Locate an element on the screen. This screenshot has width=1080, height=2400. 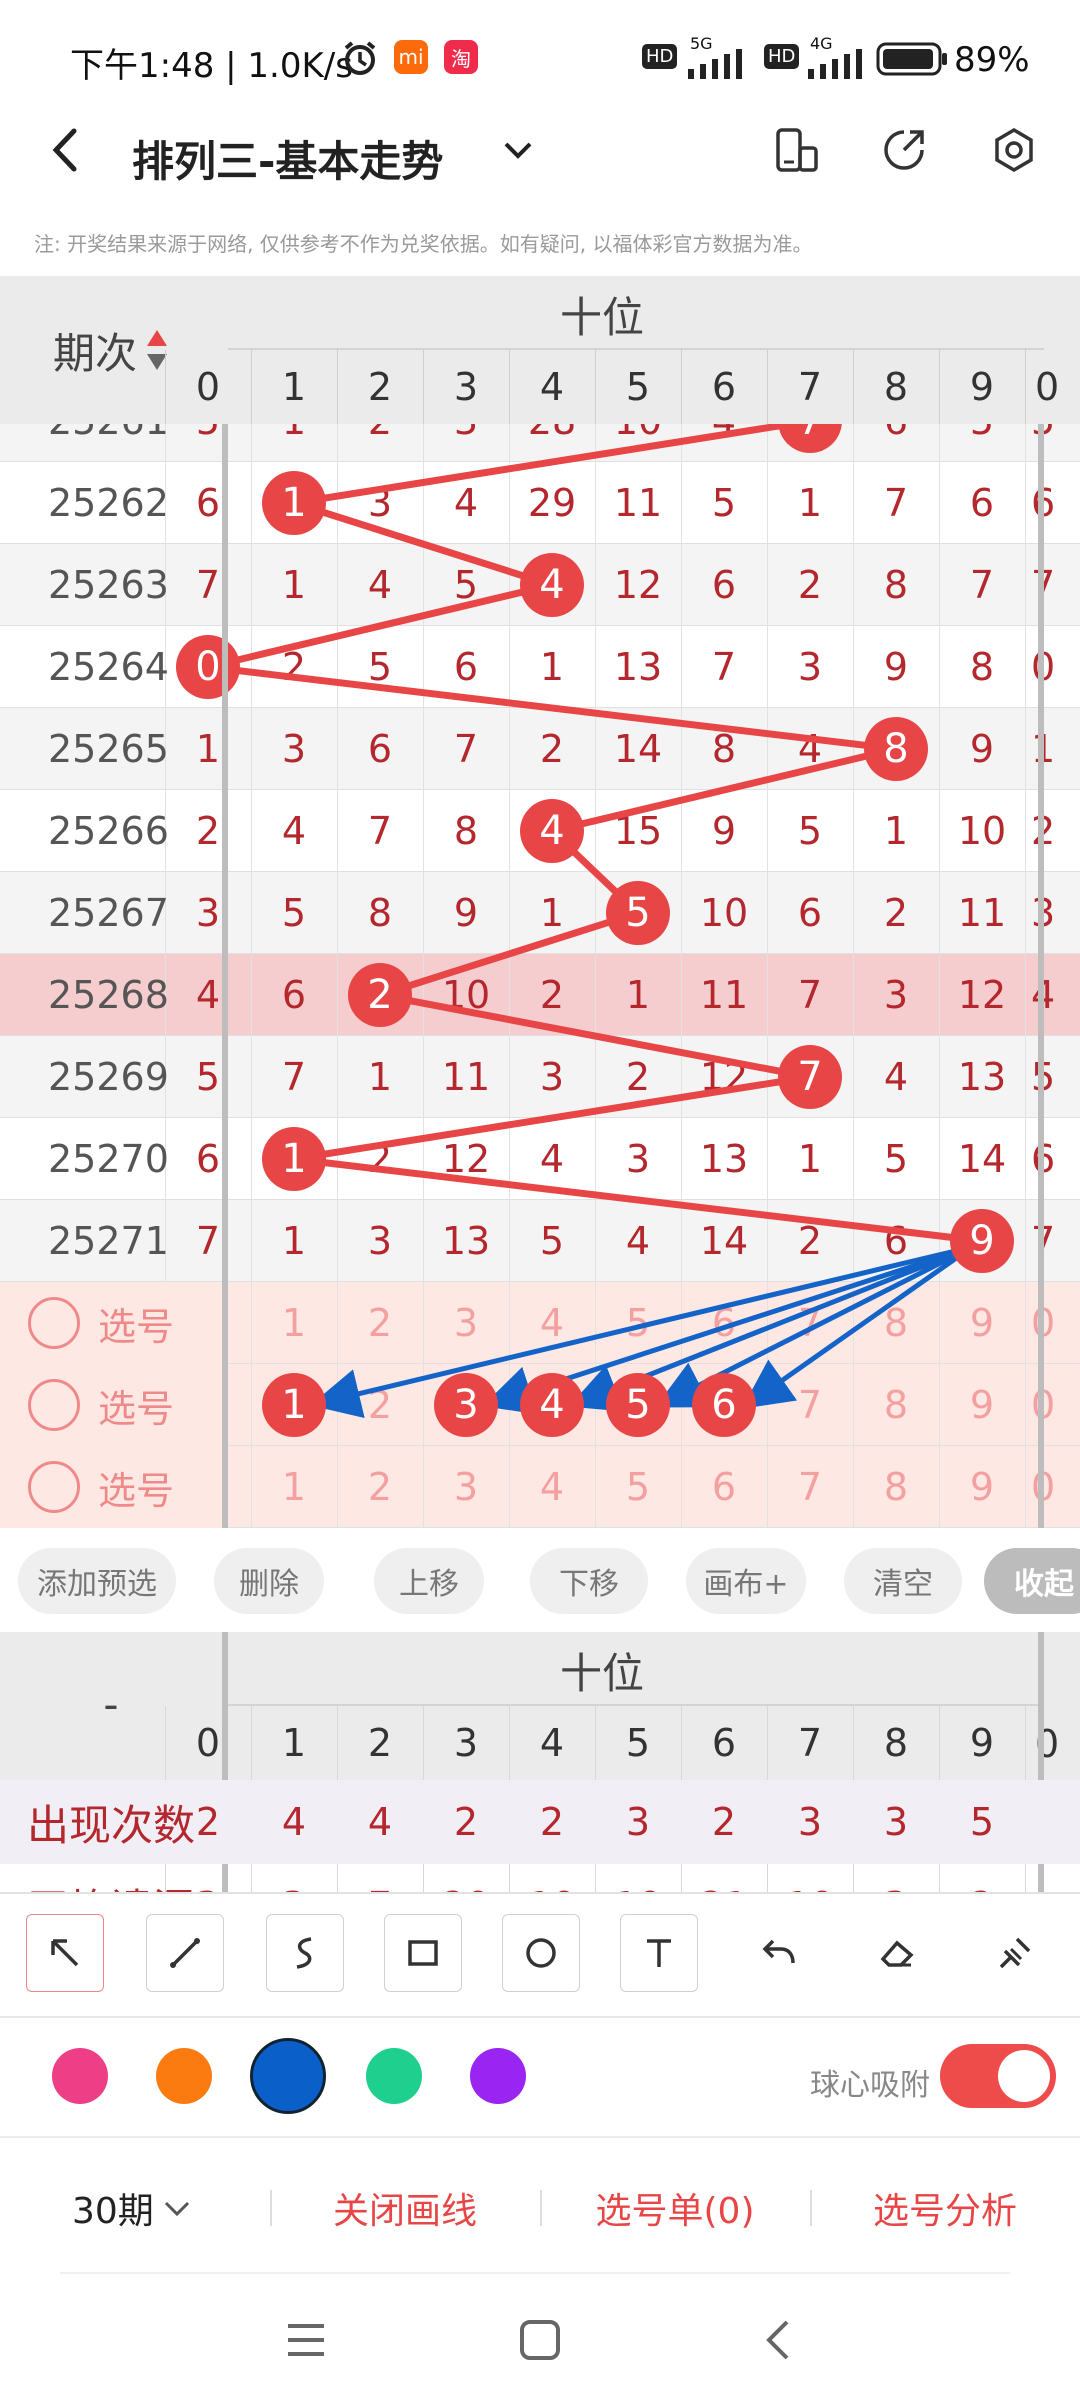
picked-ball: 3 is located at coordinates (466, 1405).